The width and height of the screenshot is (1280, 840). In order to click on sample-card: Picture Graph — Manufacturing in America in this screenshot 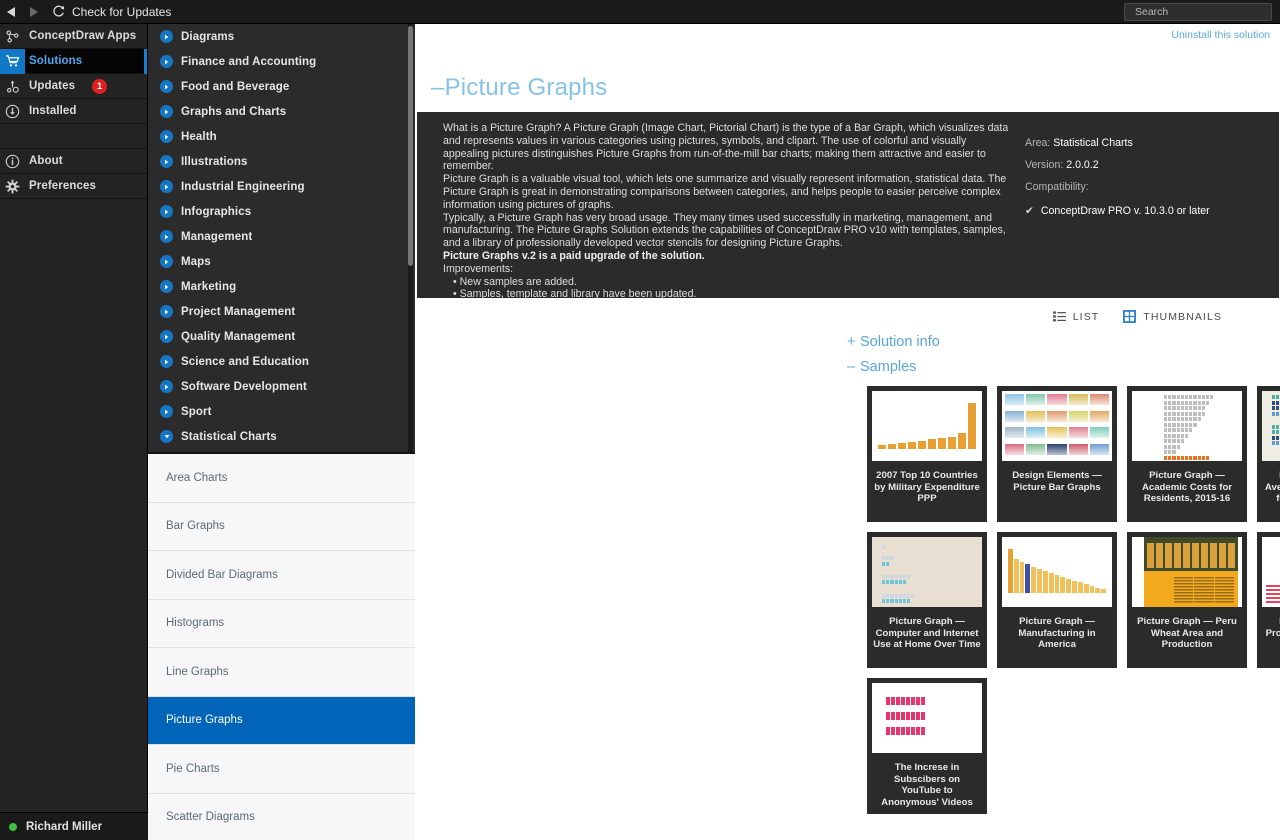, I will do `click(1057, 600)`.